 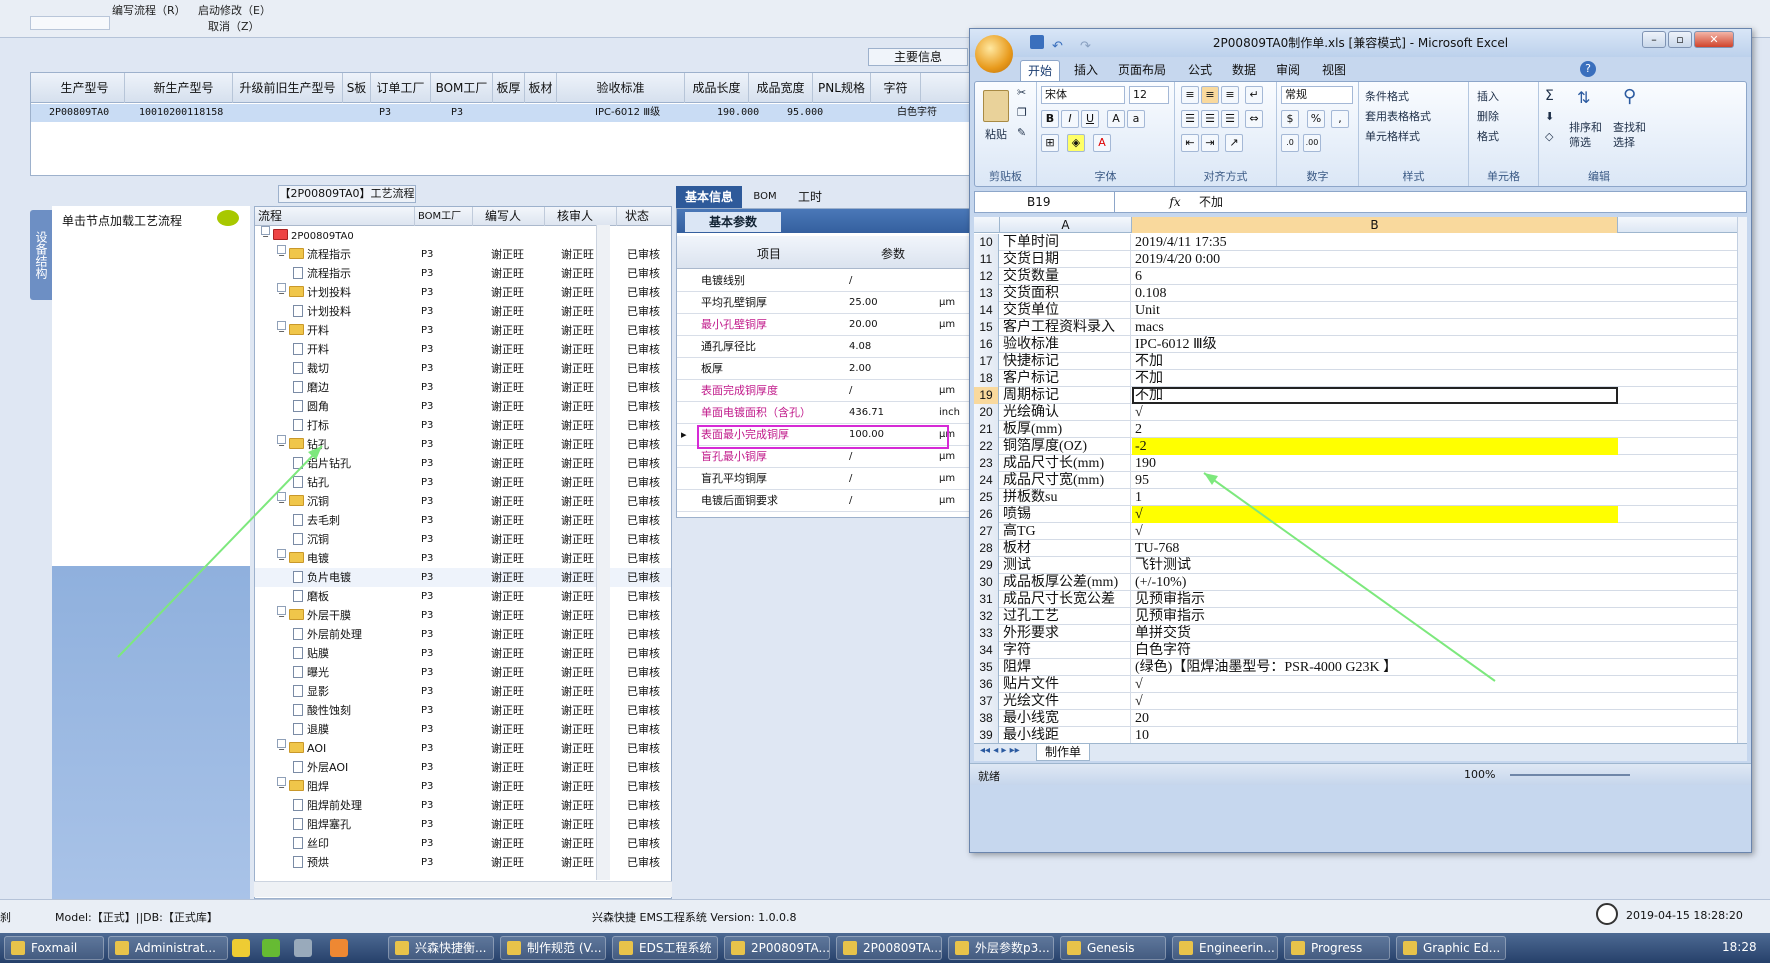 I want to click on row-number: 12, so click(x=986, y=276).